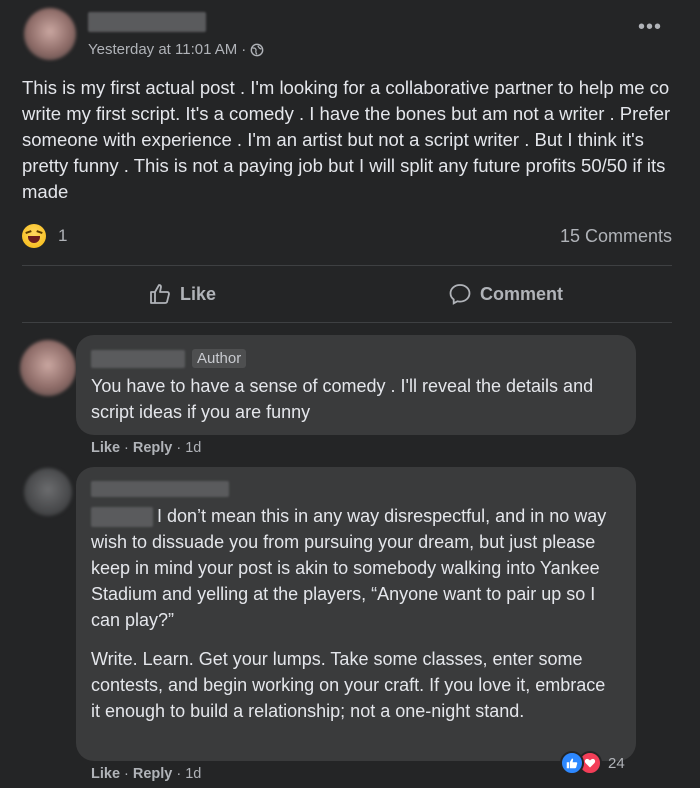 Image resolution: width=700 pixels, height=788 pixels. Describe the element at coordinates (460, 294) in the screenshot. I see `speech-bubble-icon` at that location.